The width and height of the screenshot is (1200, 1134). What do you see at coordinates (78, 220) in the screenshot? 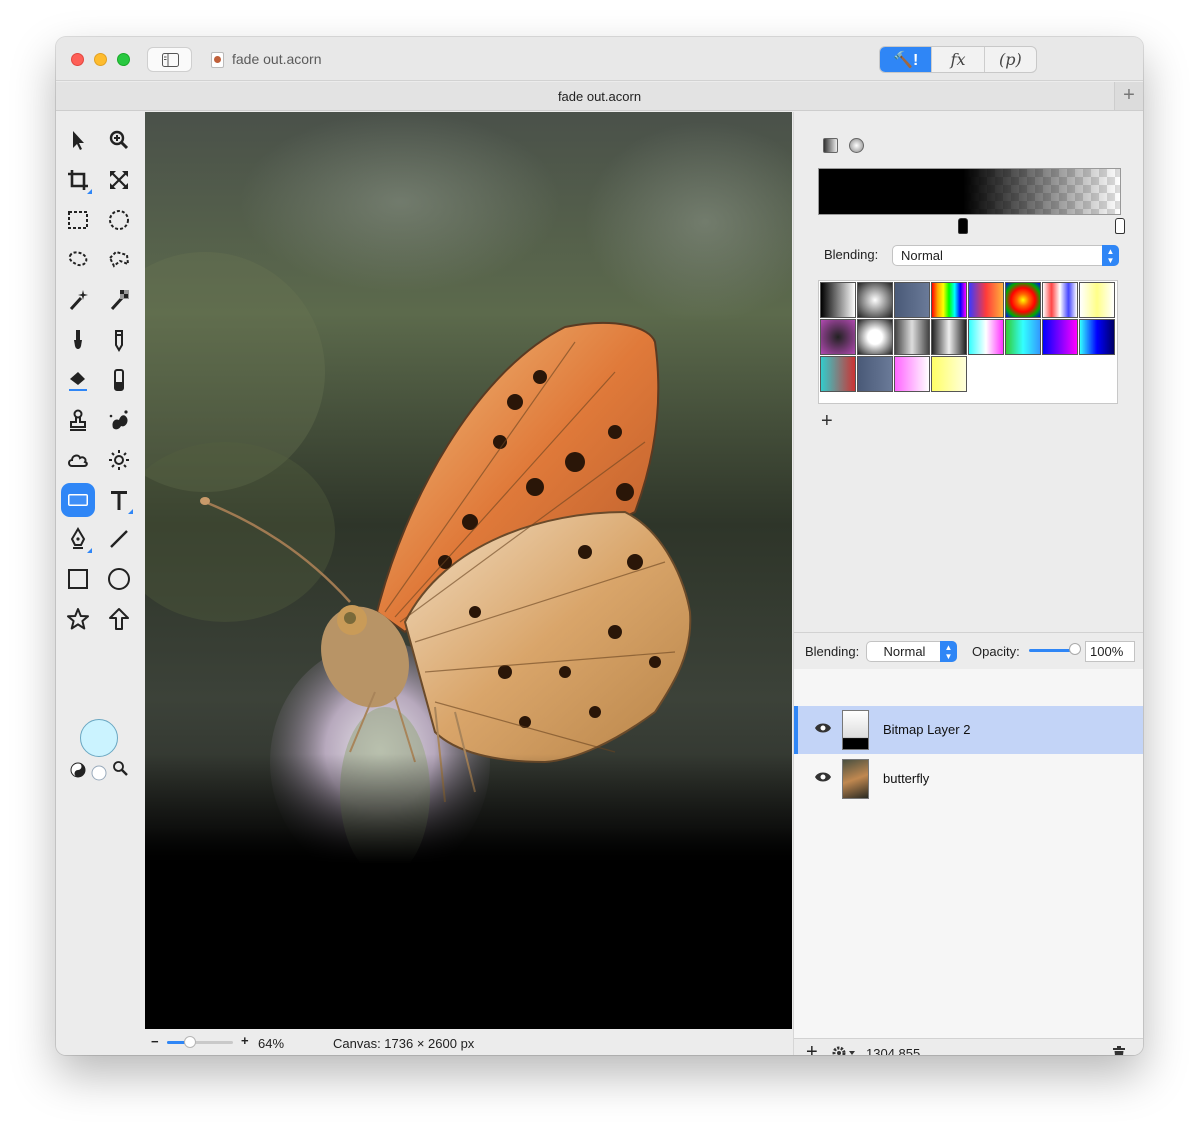
I see `rect-select-icon` at bounding box center [78, 220].